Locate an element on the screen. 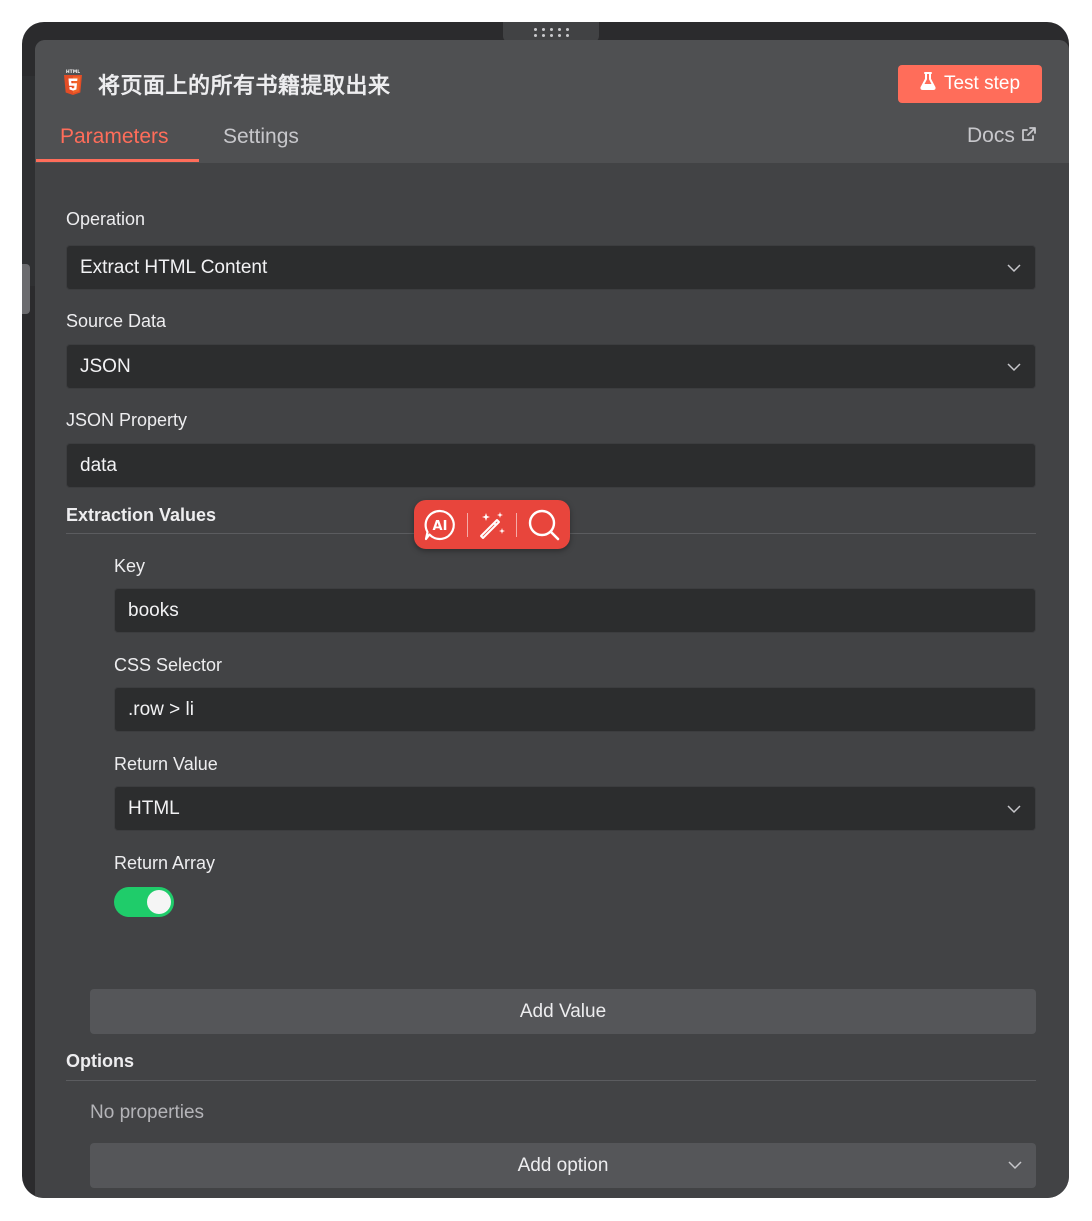 This screenshot has height=1221, width=1092. input-panel-handle is located at coordinates (26, 289).